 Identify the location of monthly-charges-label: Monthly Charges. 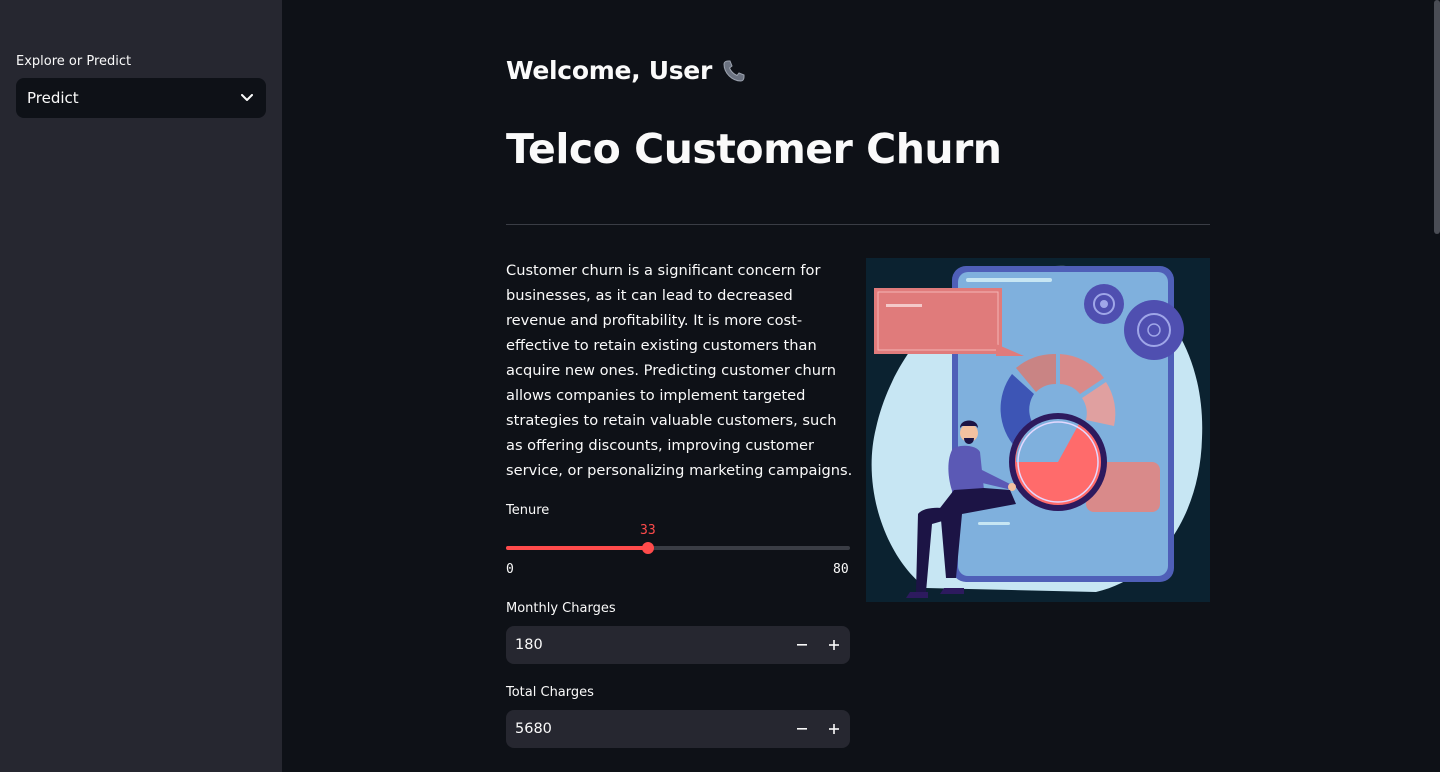
(561, 608).